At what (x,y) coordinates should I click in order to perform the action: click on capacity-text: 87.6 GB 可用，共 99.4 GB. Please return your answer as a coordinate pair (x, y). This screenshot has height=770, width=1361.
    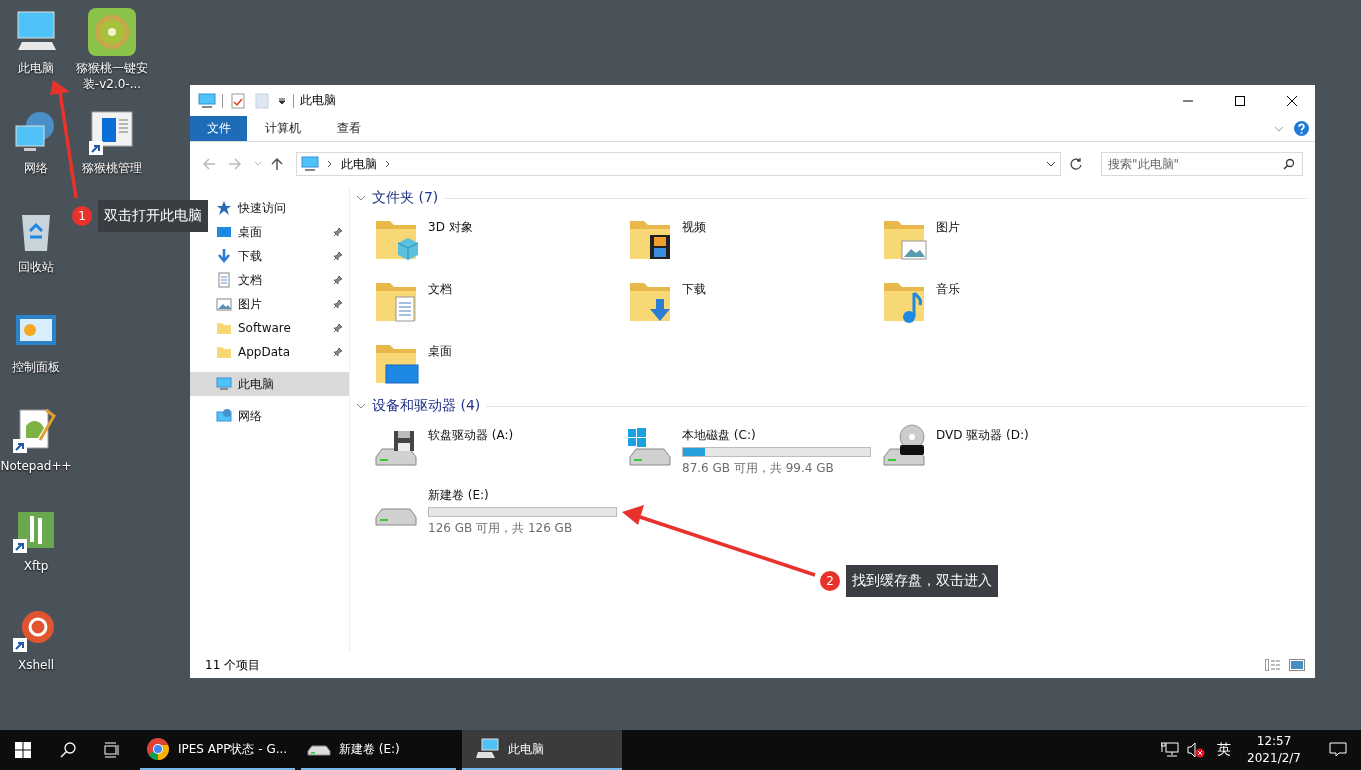
    Looking at the image, I should click on (758, 468).